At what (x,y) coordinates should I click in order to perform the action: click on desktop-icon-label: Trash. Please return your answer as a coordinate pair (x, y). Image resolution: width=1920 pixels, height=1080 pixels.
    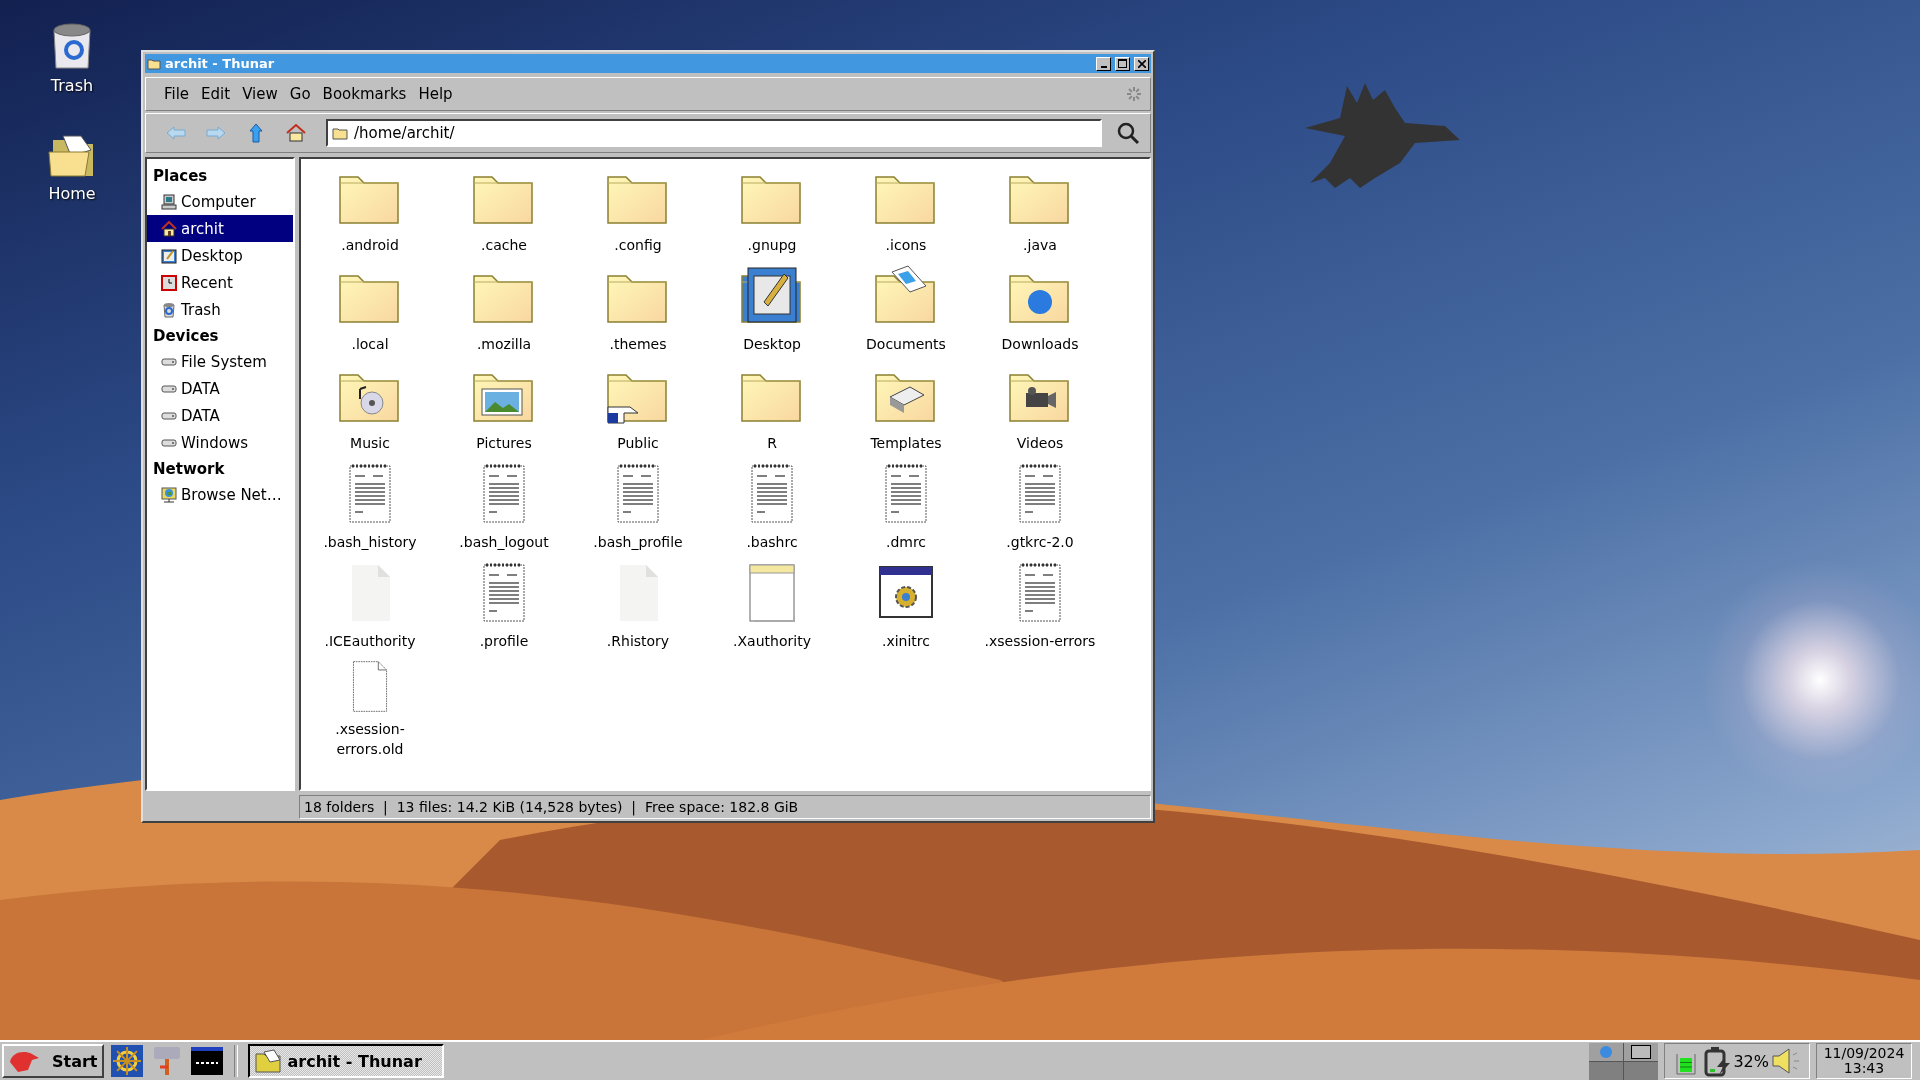
    Looking at the image, I should click on (72, 85).